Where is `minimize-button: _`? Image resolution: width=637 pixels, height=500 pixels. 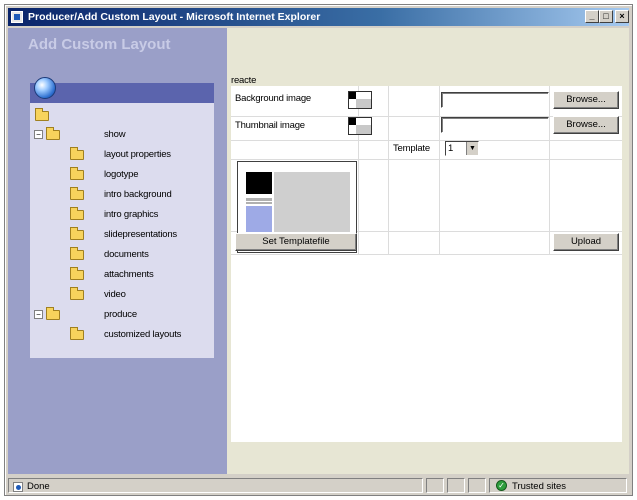
minimize-button: _ is located at coordinates (592, 16).